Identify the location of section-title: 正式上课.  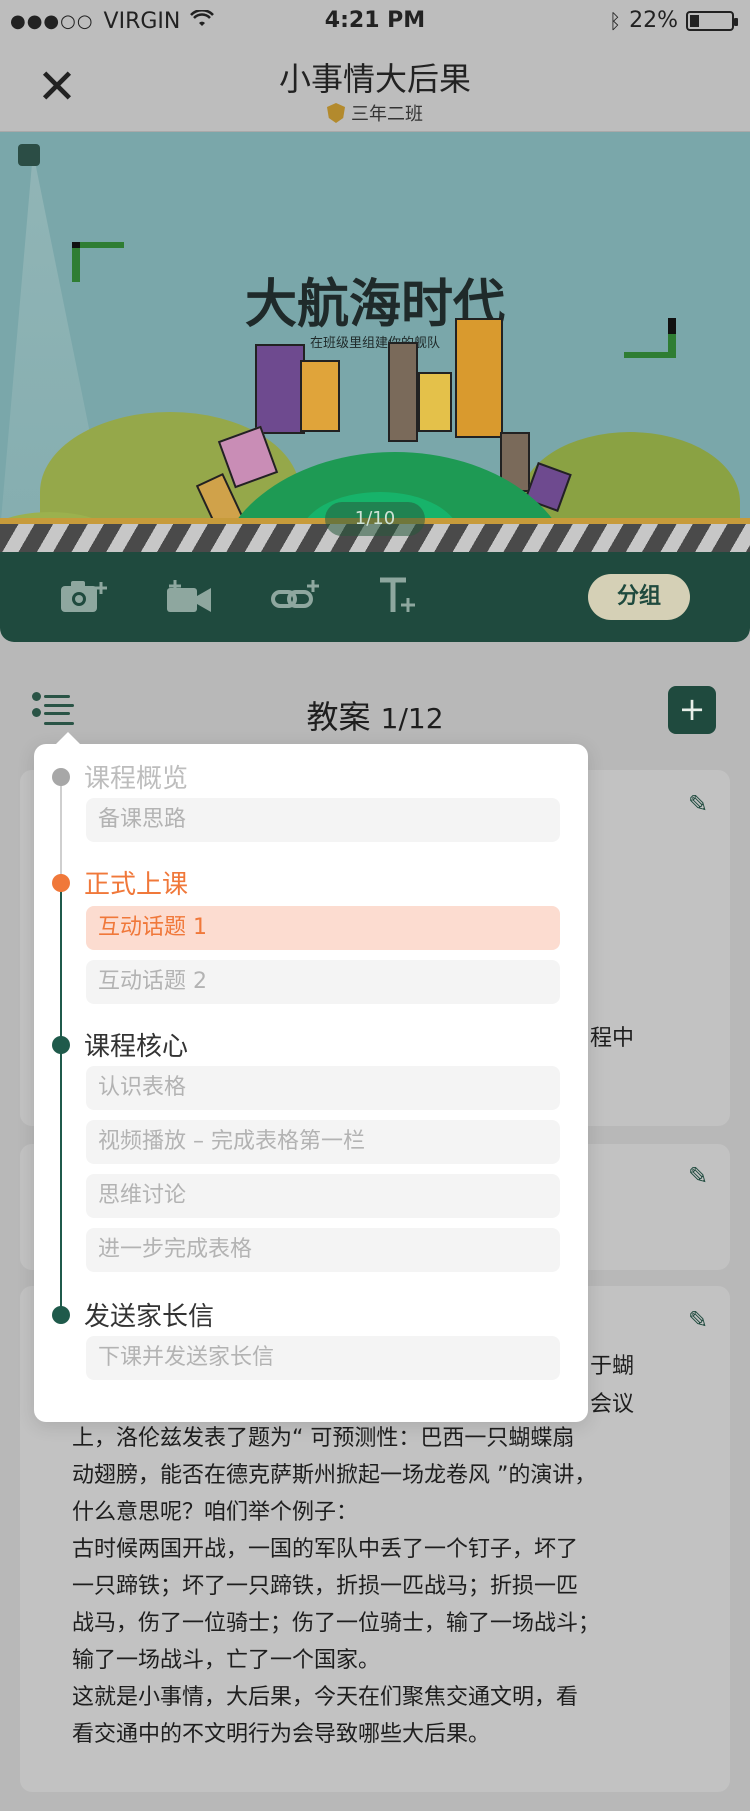
(136, 882).